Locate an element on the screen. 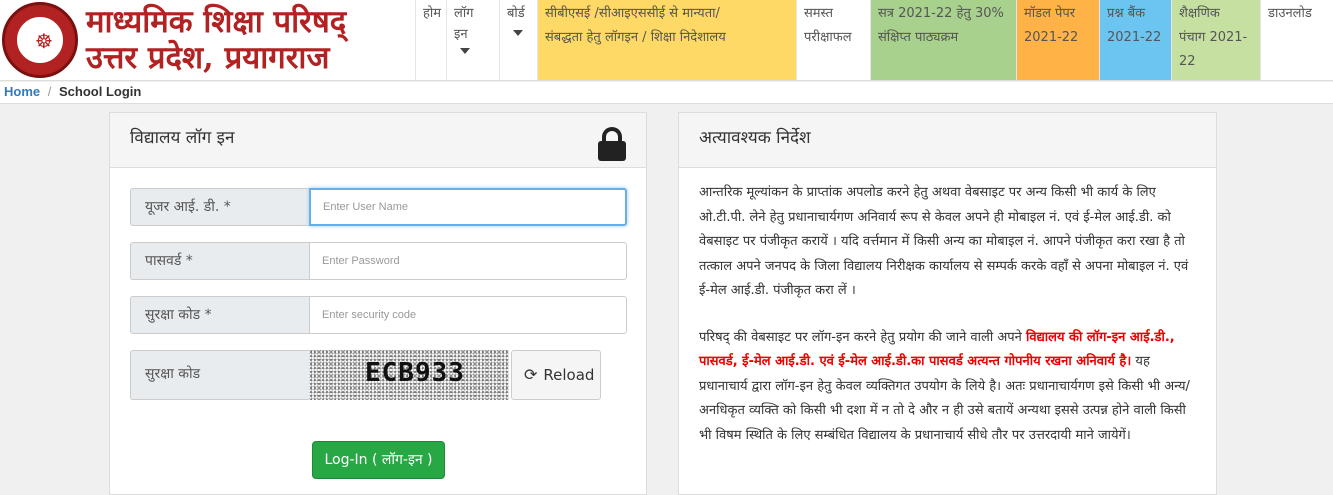 The width and height of the screenshot is (1333, 495). security-code-row: सुरक्षा कोड * is located at coordinates (378, 315).